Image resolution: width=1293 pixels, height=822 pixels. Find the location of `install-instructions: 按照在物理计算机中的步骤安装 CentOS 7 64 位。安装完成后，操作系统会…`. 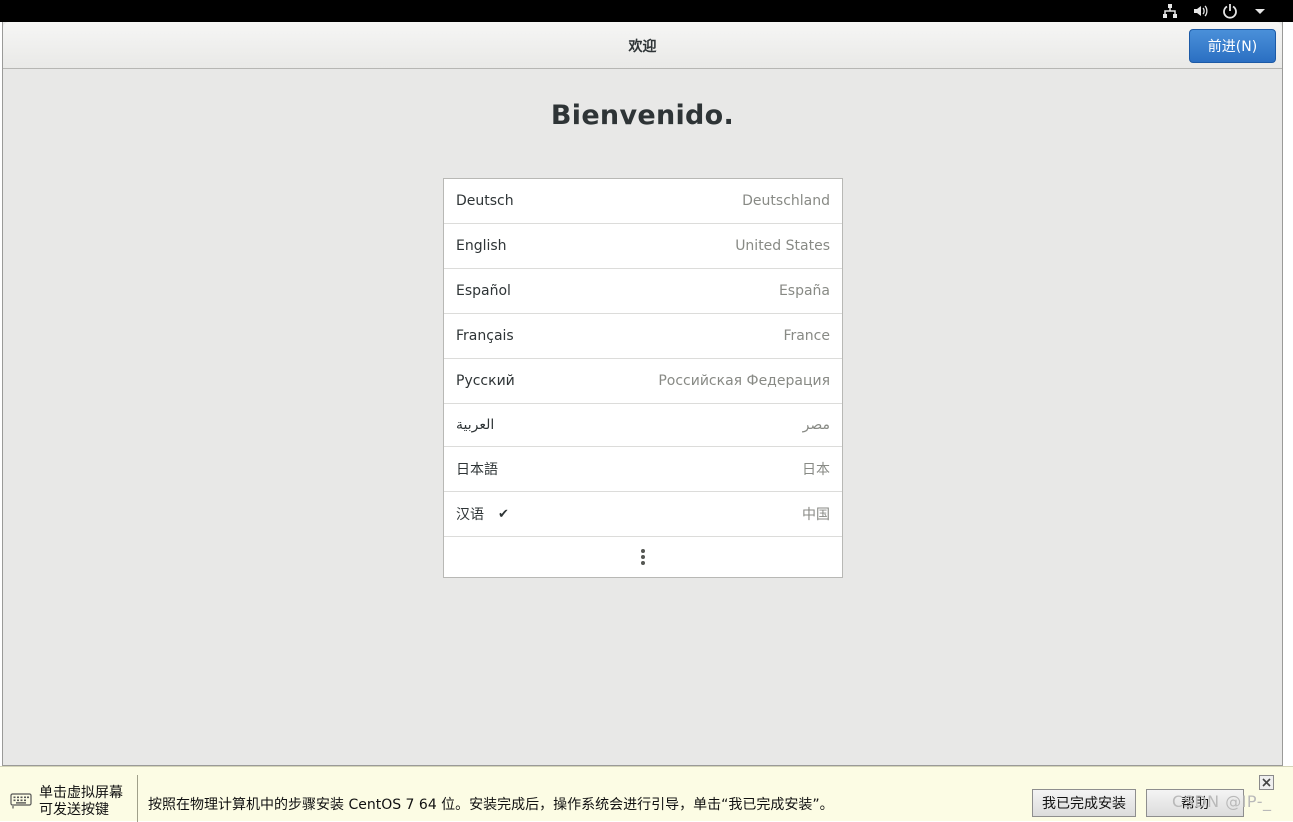

install-instructions: 按照在物理计算机中的步骤安装 CentOS 7 64 位。安装完成后，操作系统会… is located at coordinates (491, 805).